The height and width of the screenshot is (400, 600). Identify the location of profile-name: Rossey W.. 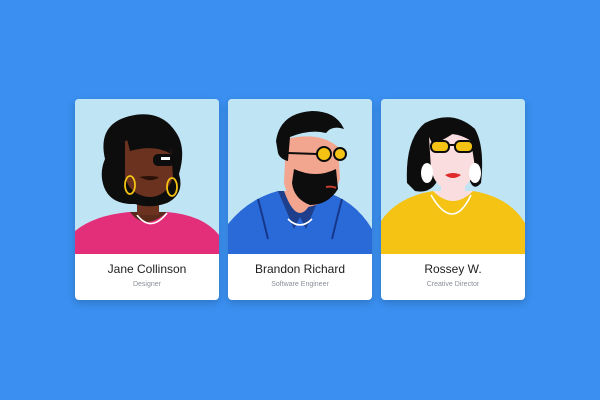
(453, 269).